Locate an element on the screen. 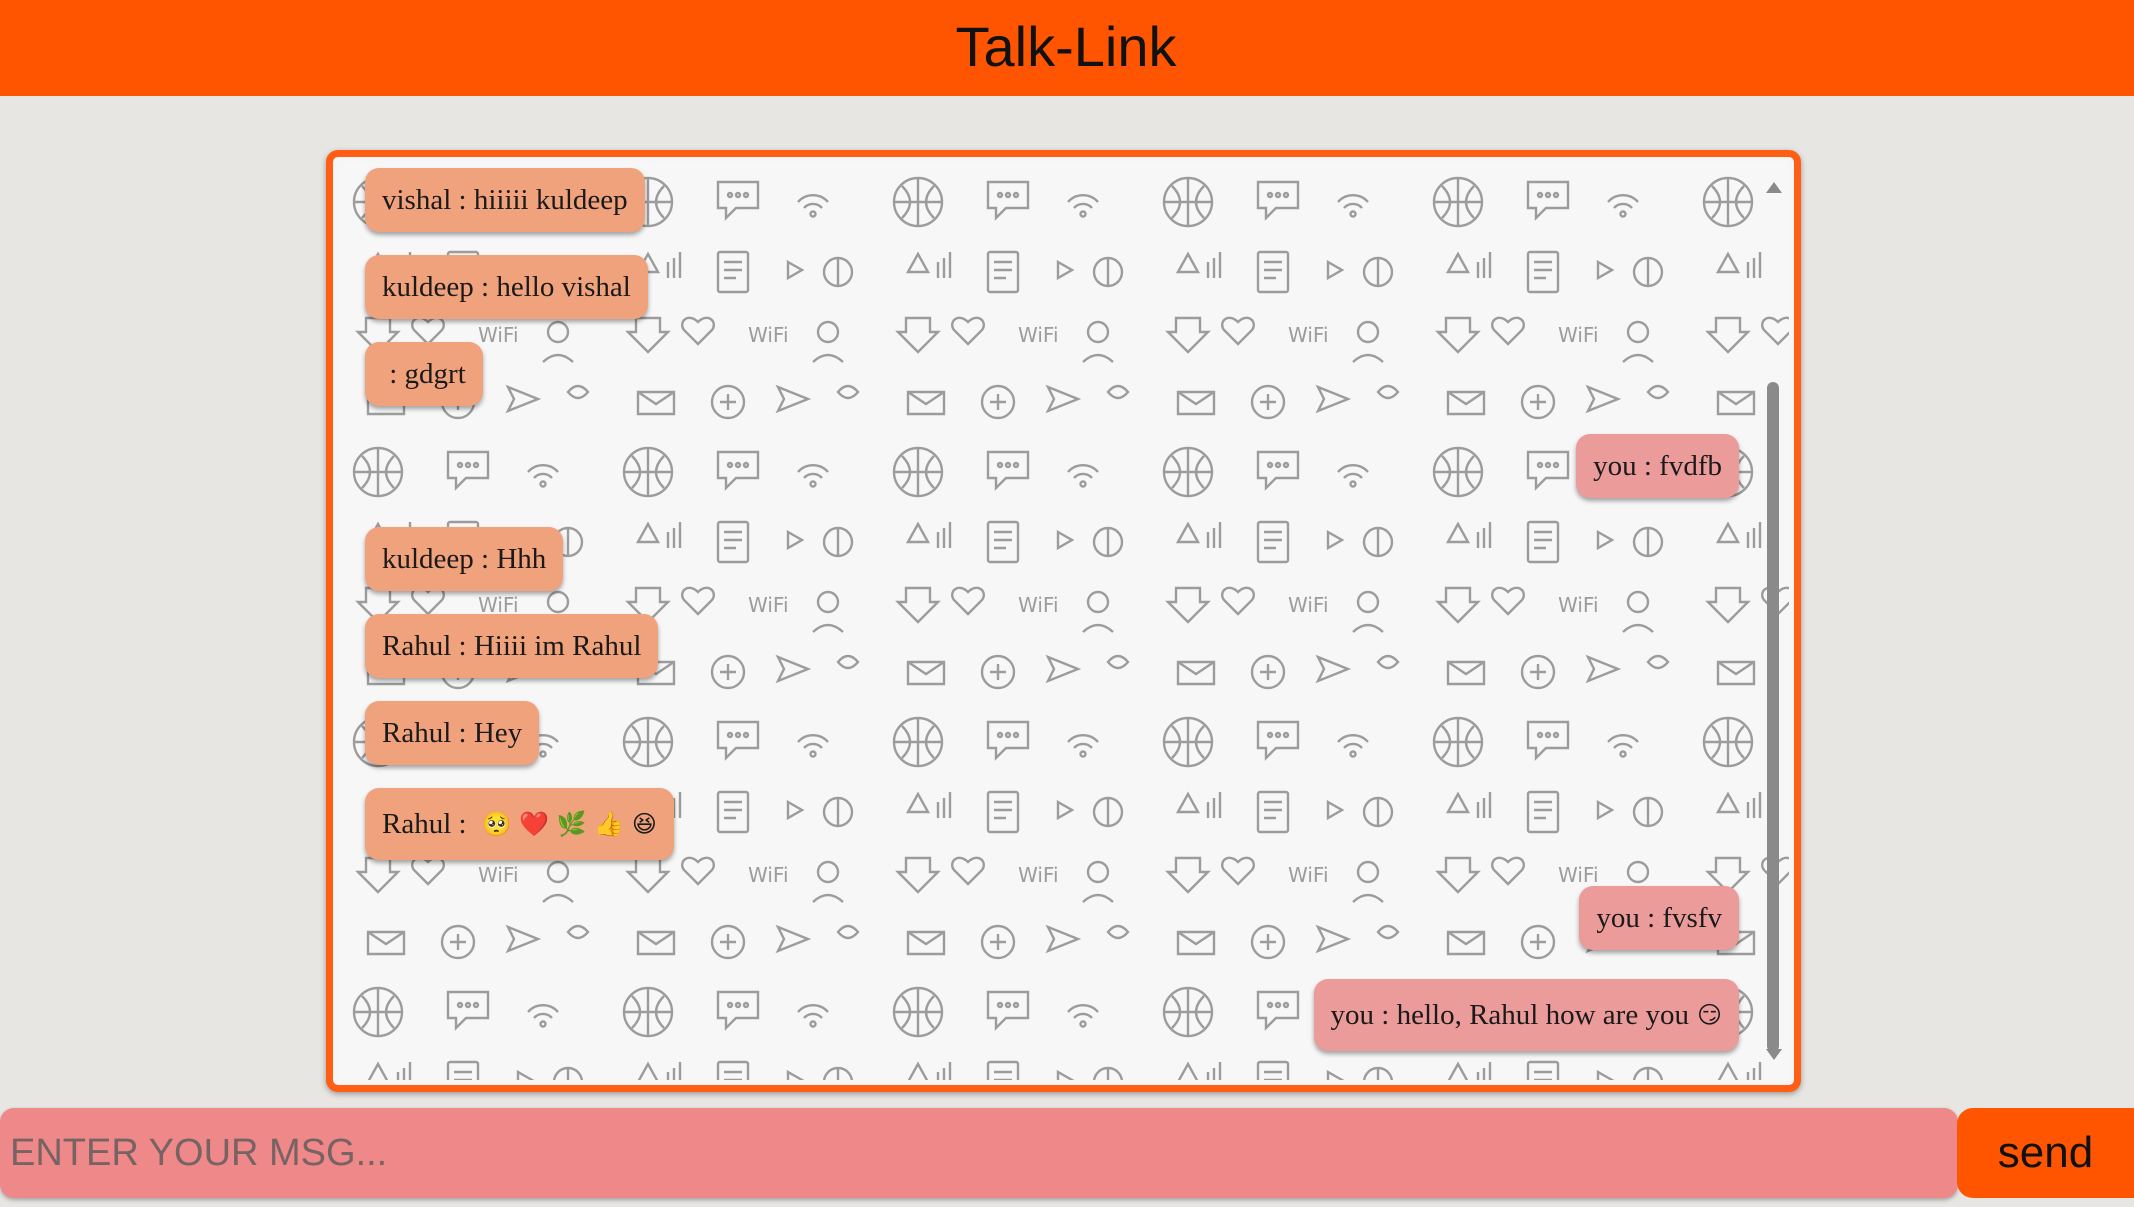 The width and height of the screenshot is (2134, 1207). incoming-message-bubble: Rahul : Hiiii im Rahul is located at coordinates (512, 646).